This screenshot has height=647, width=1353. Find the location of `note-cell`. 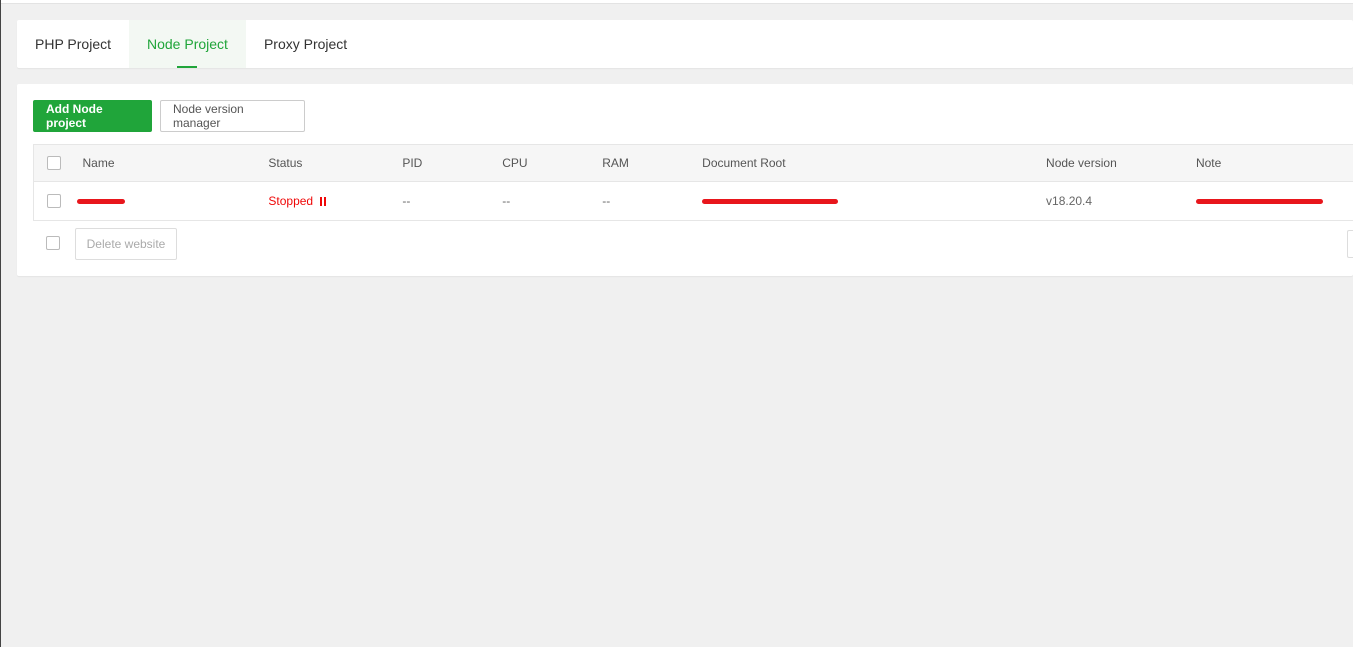

note-cell is located at coordinates (1273, 201).